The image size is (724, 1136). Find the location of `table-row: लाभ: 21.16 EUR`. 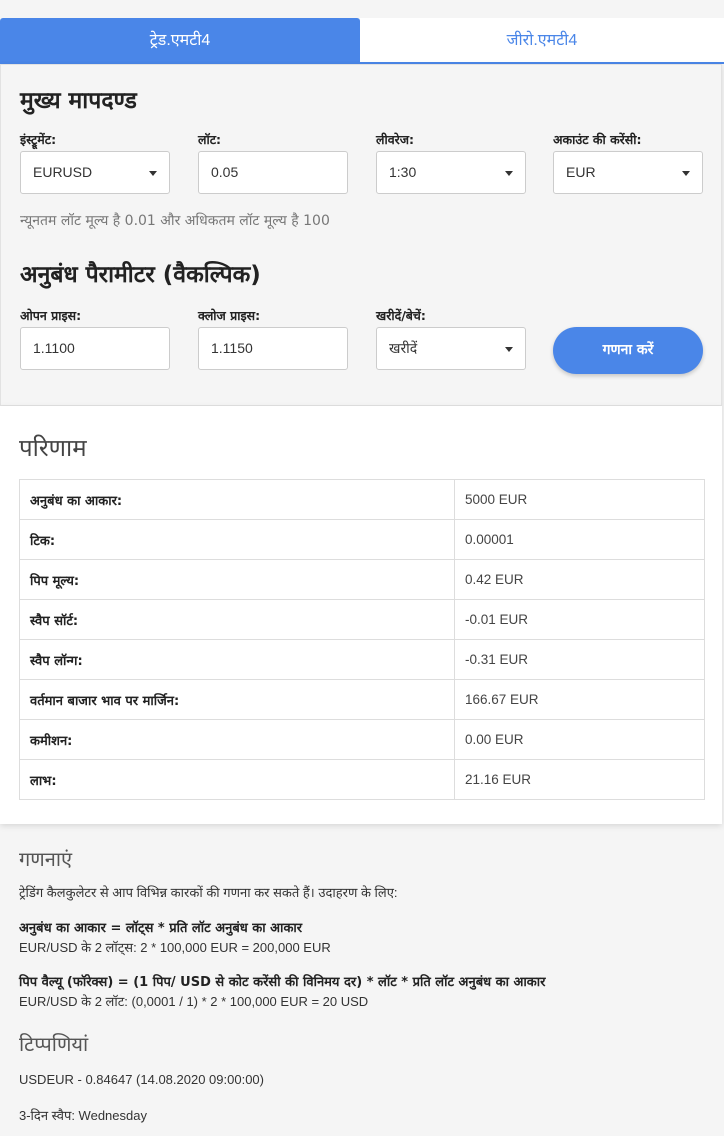

table-row: लाभ: 21.16 EUR is located at coordinates (362, 779).